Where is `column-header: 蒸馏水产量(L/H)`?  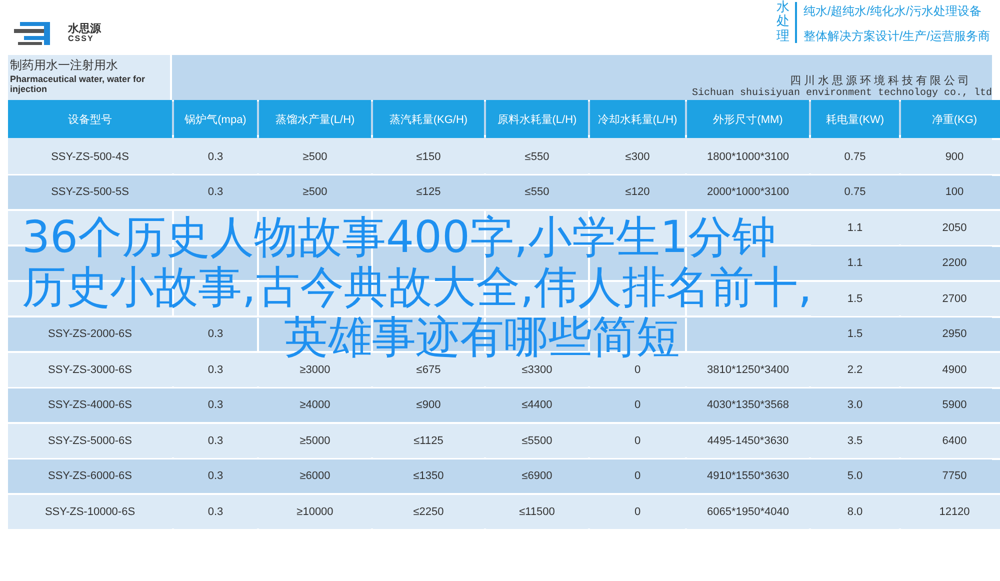 column-header: 蒸馏水产量(L/H) is located at coordinates (315, 119).